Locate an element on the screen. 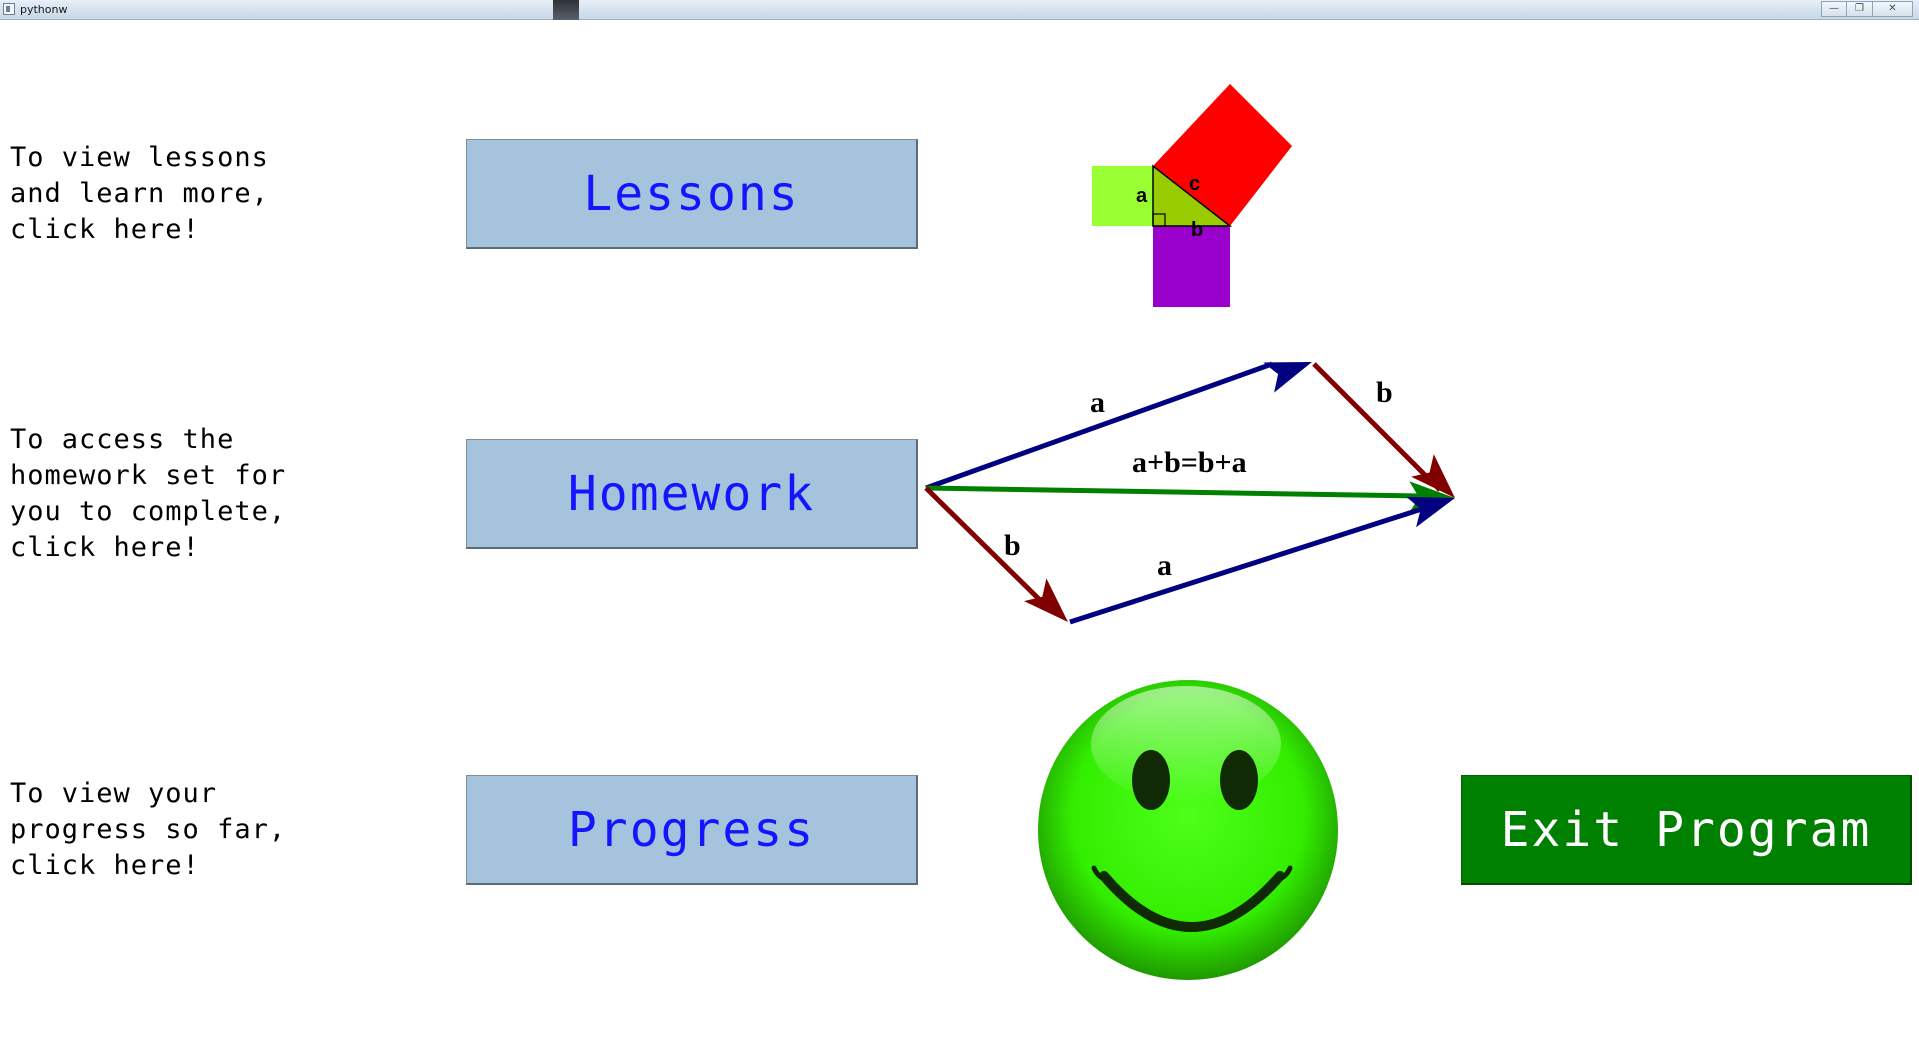 The width and height of the screenshot is (1919, 1040). vector-sum is located at coordinates (1173, 492).